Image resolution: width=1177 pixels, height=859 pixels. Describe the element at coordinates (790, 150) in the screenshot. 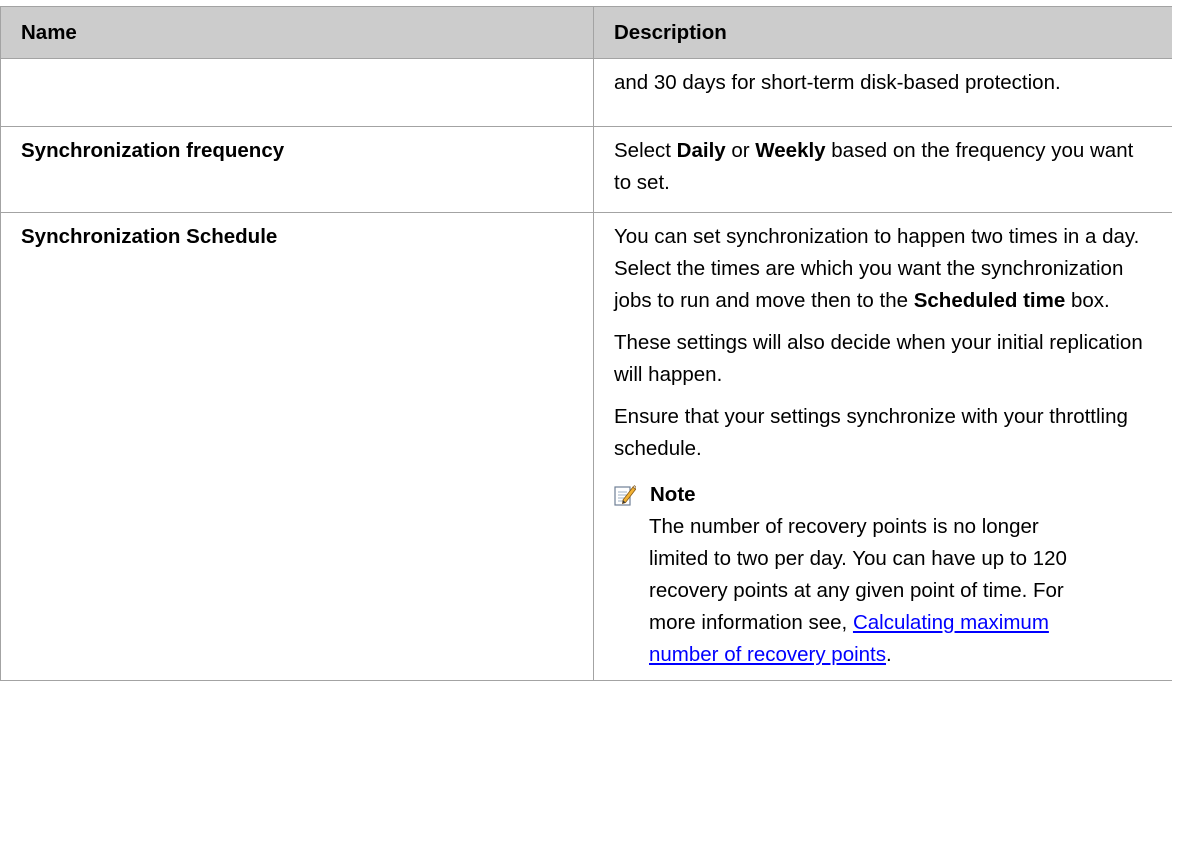

I see `option-weekly: Weekly` at that location.